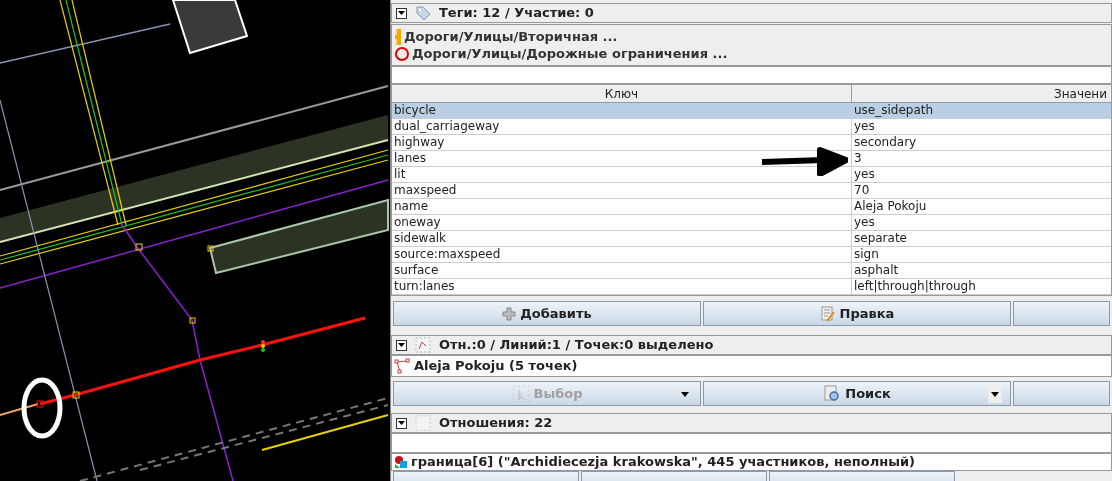  I want to click on table-row: bicycle use_sidepath, so click(751, 111).